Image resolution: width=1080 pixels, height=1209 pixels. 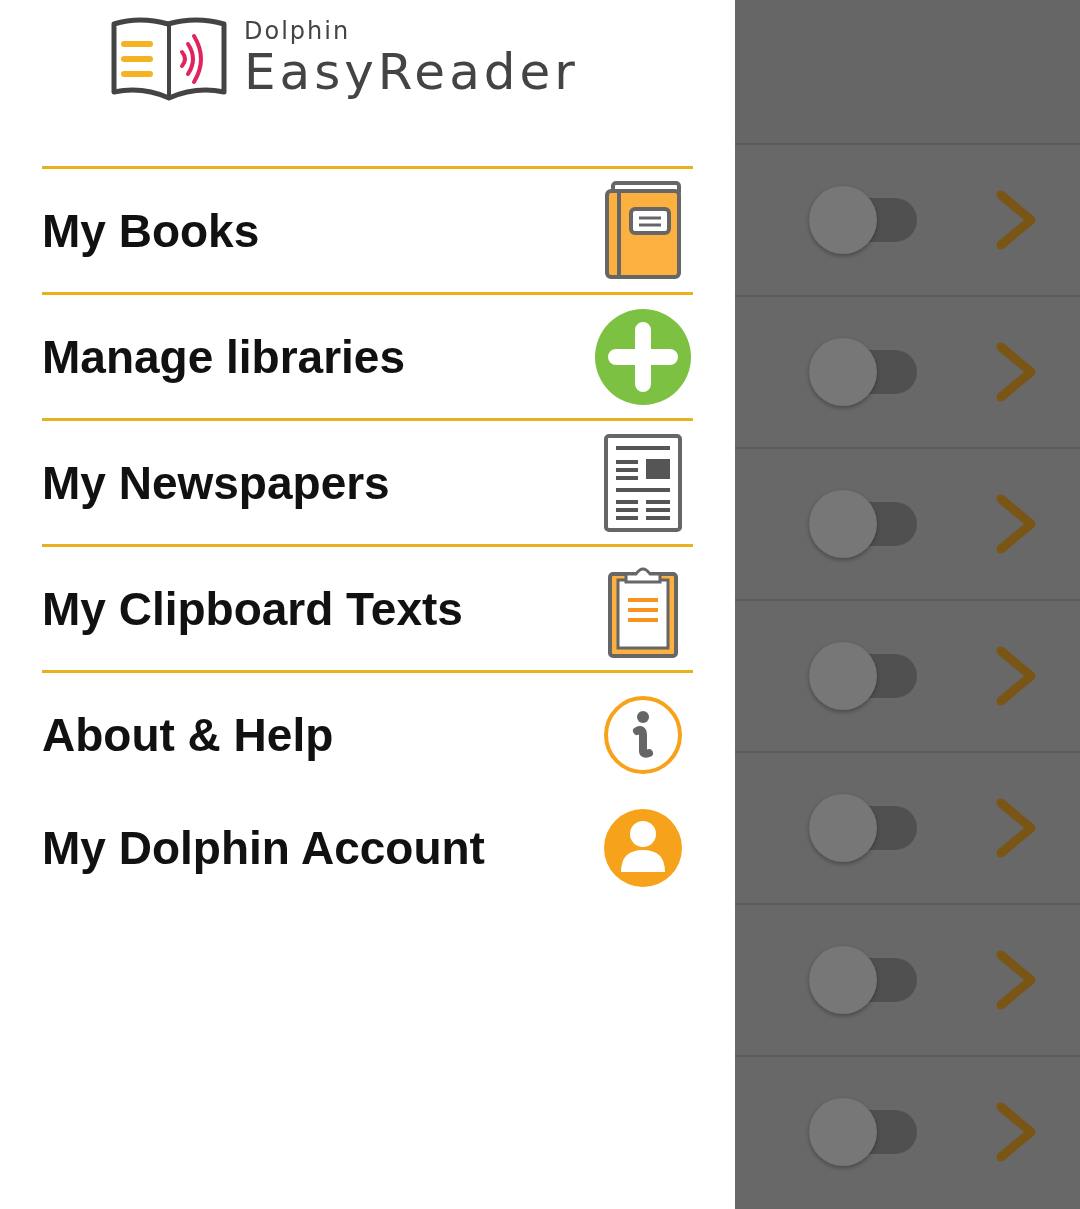 What do you see at coordinates (643, 230) in the screenshot?
I see `book-icon` at bounding box center [643, 230].